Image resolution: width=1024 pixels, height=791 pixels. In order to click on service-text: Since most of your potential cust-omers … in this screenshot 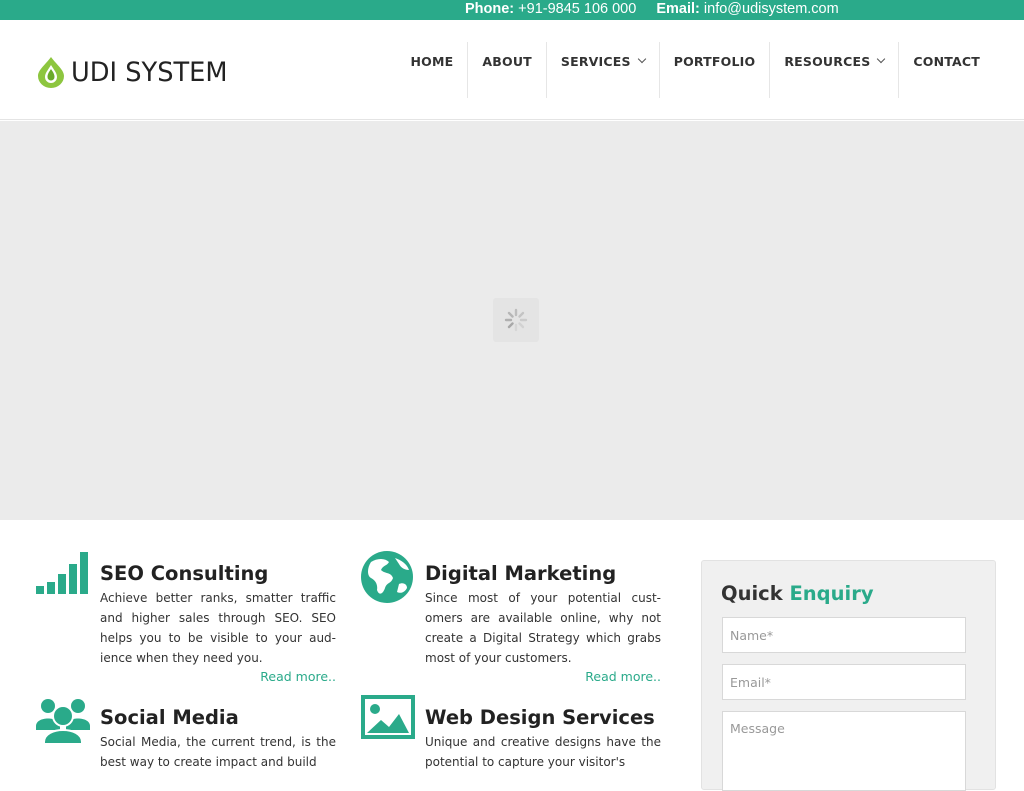, I will do `click(543, 628)`.